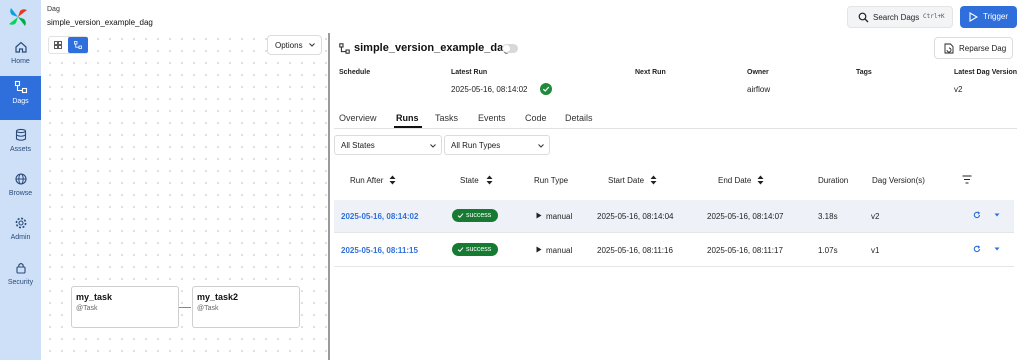 The width and height of the screenshot is (1024, 360). I want to click on graph-view-button, so click(78, 45).